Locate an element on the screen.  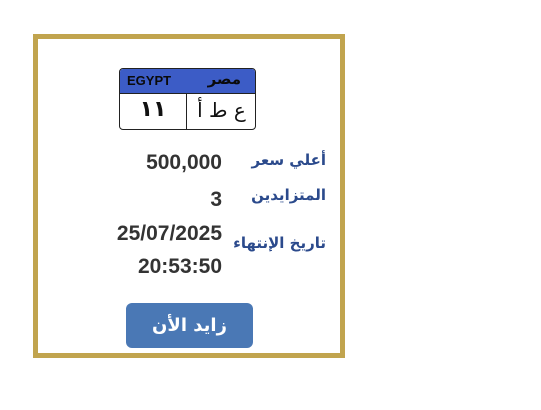
plate-letters: ع ط أ is located at coordinates (221, 110).